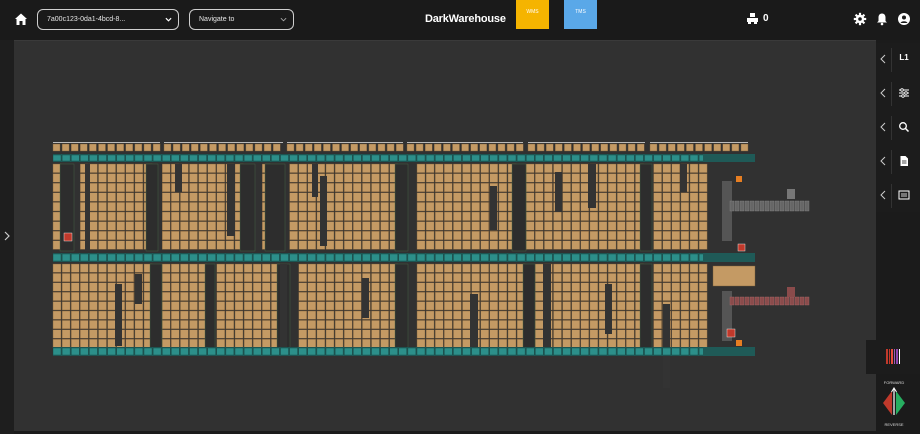  What do you see at coordinates (241, 19) in the screenshot?
I see `navigate-select: Navigate to` at bounding box center [241, 19].